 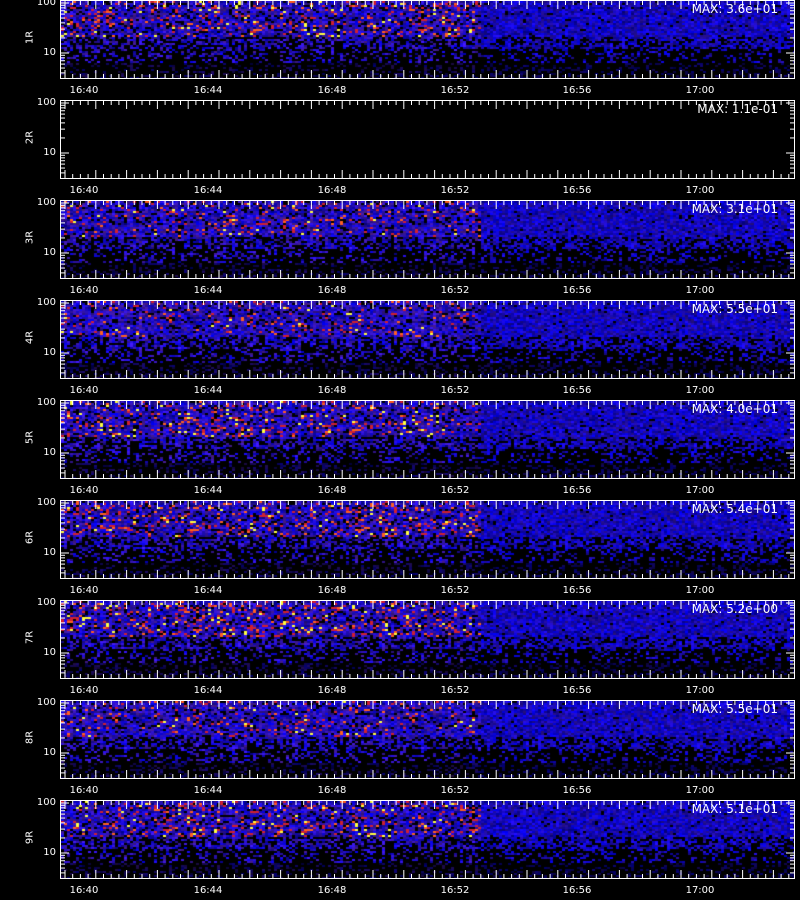 I want to click on y-axis-label: 7R, so click(x=30, y=637).